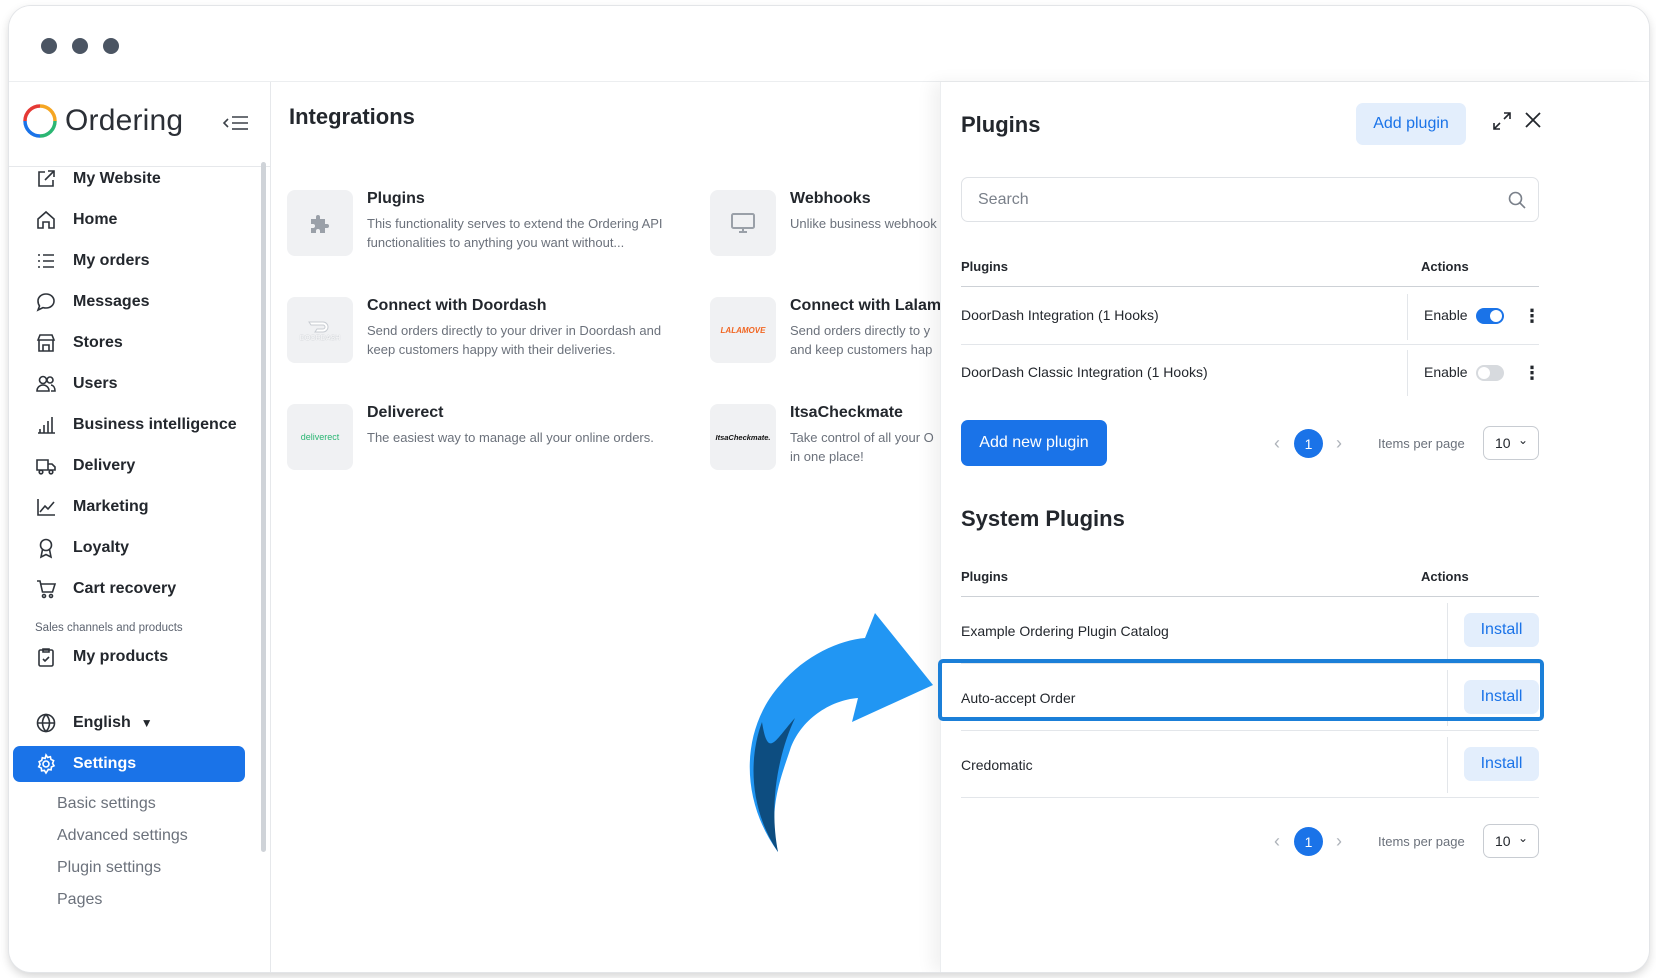 The width and height of the screenshot is (1656, 978). I want to click on window-titlebar, so click(829, 44).